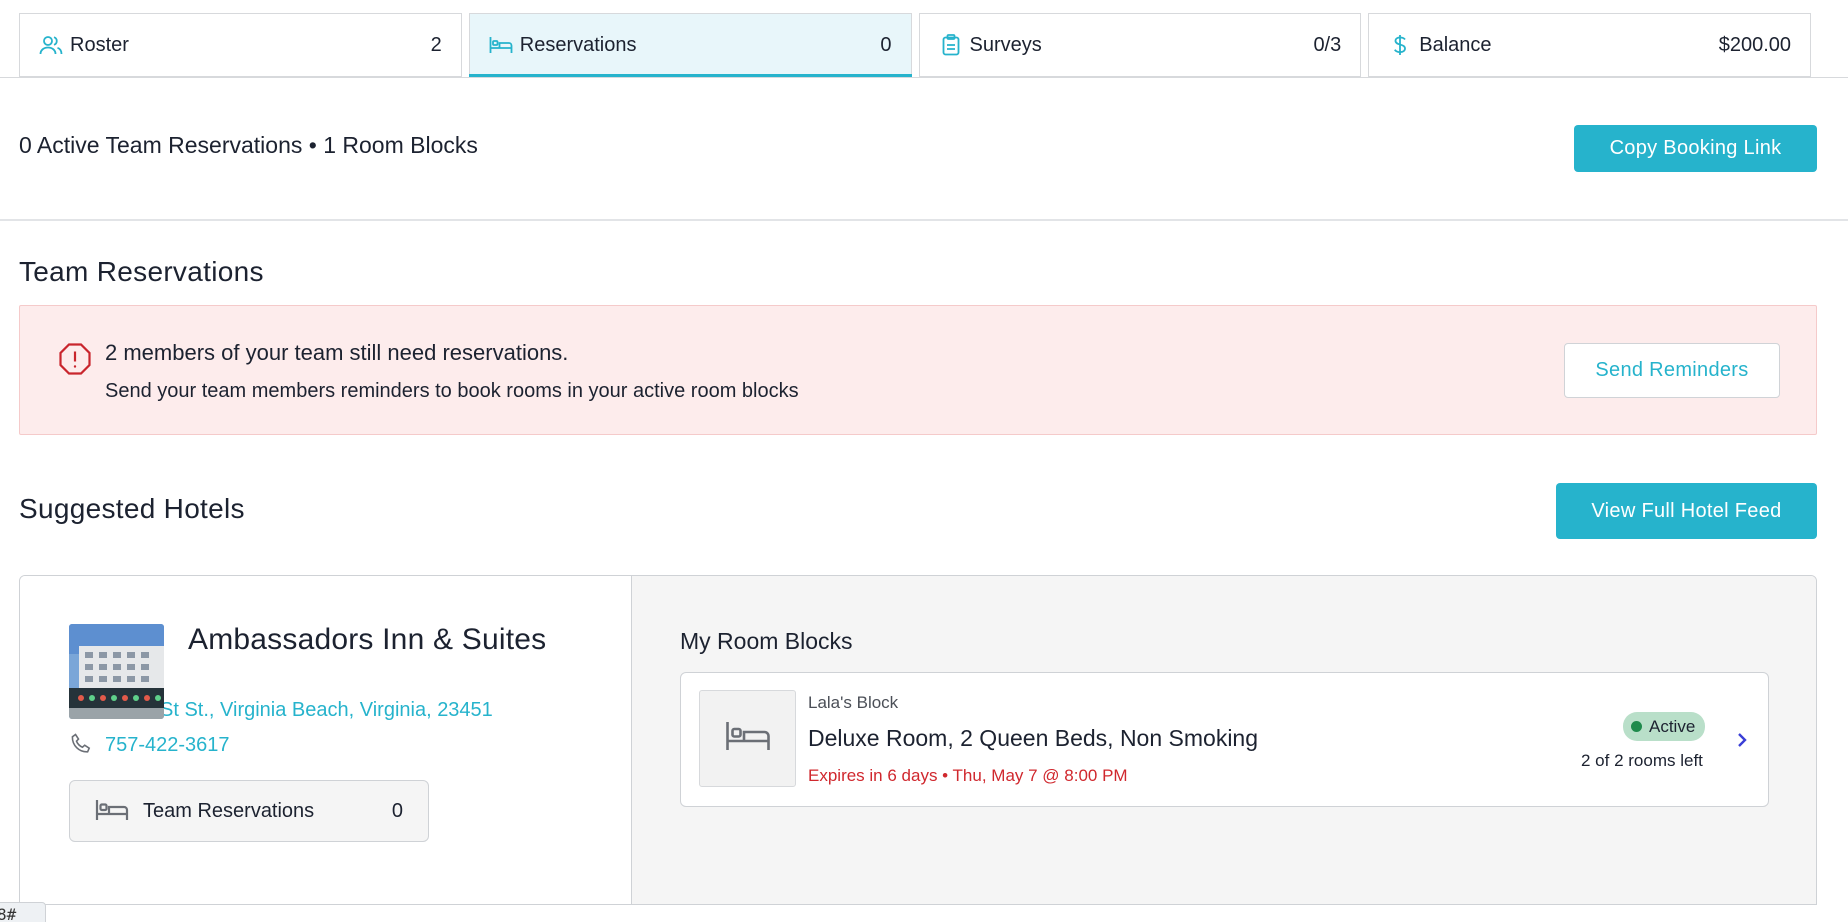  I want to click on room-block-expiry: Expires in 6 days • Thu, May 7 @ 8:00 PM, so click(968, 775).